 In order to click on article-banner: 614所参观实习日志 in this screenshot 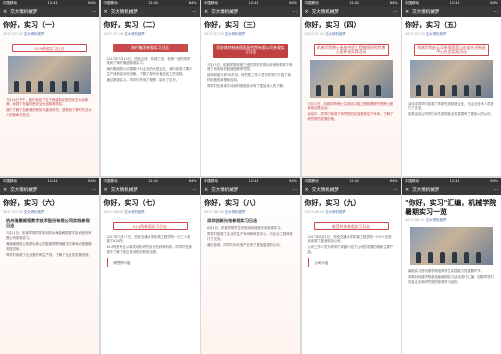, I will do `click(150, 225)`.